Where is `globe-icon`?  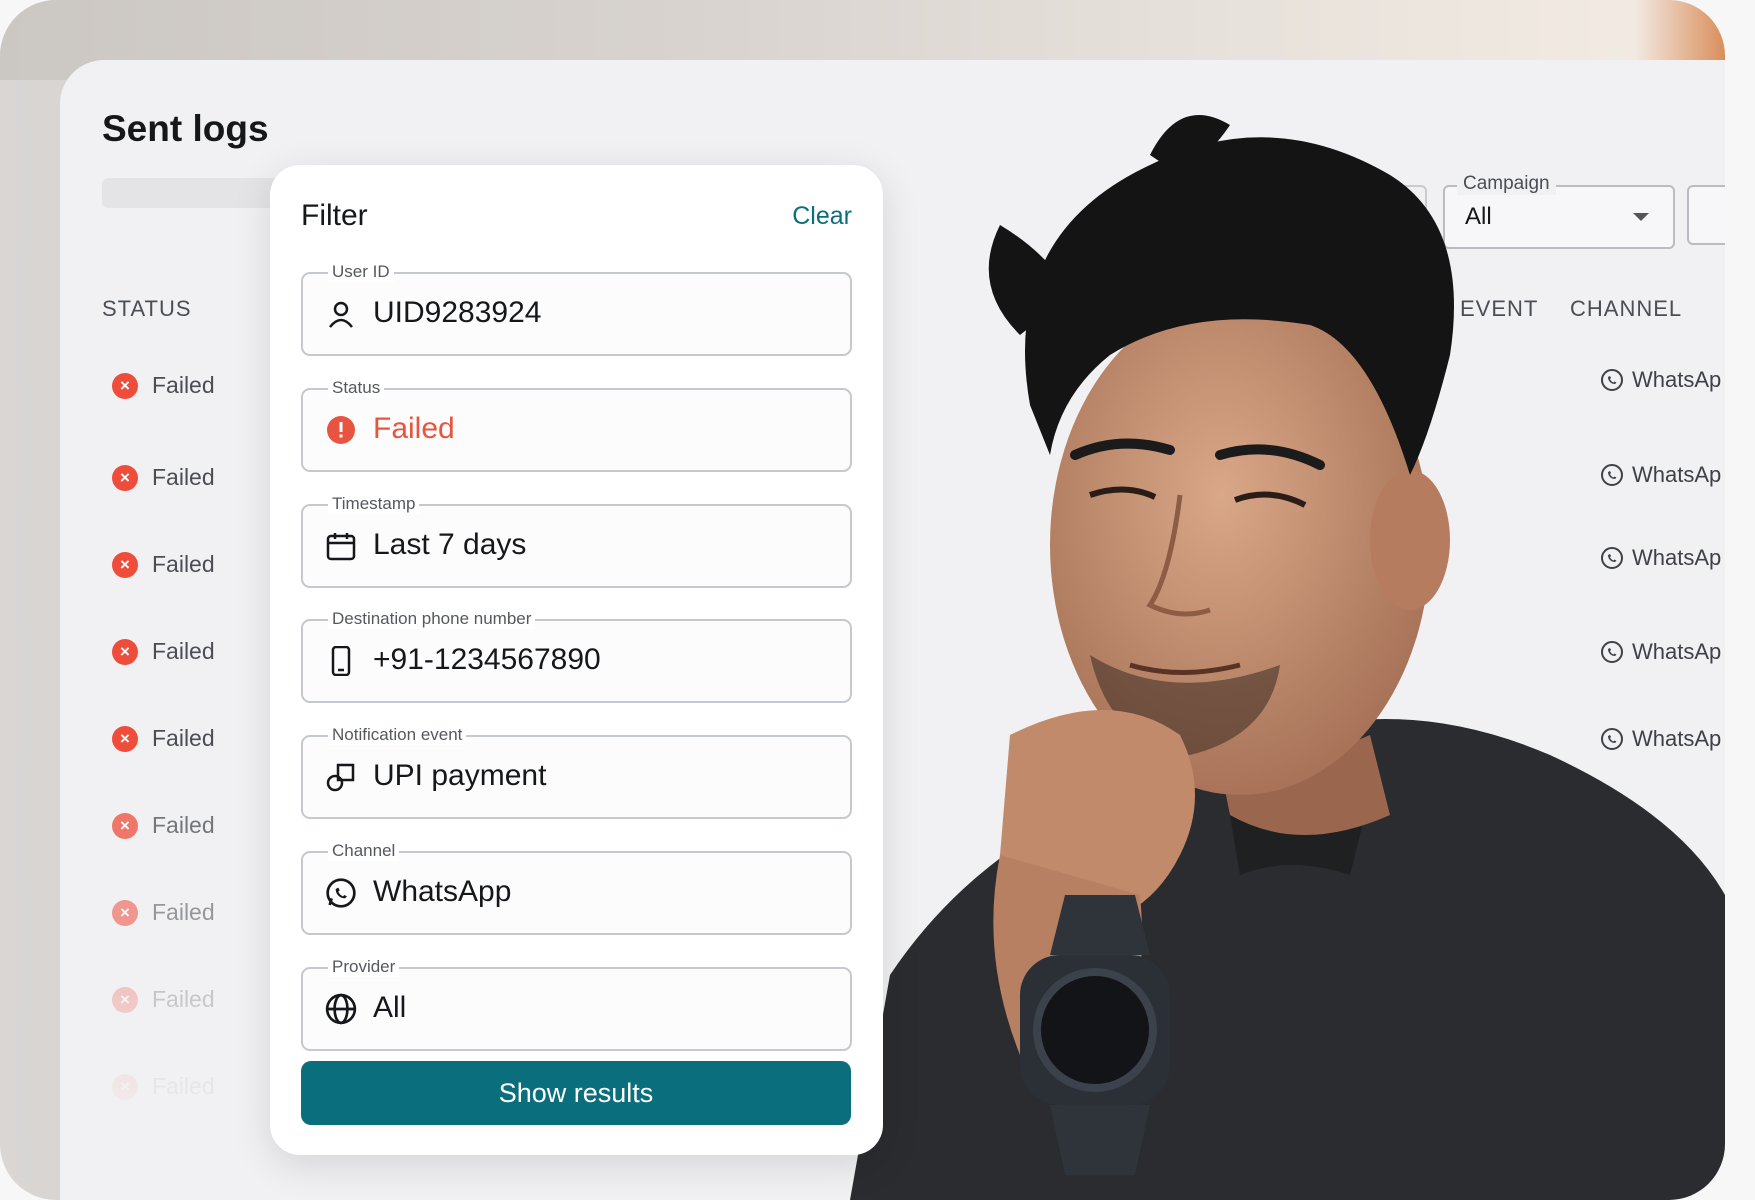
globe-icon is located at coordinates (341, 1009).